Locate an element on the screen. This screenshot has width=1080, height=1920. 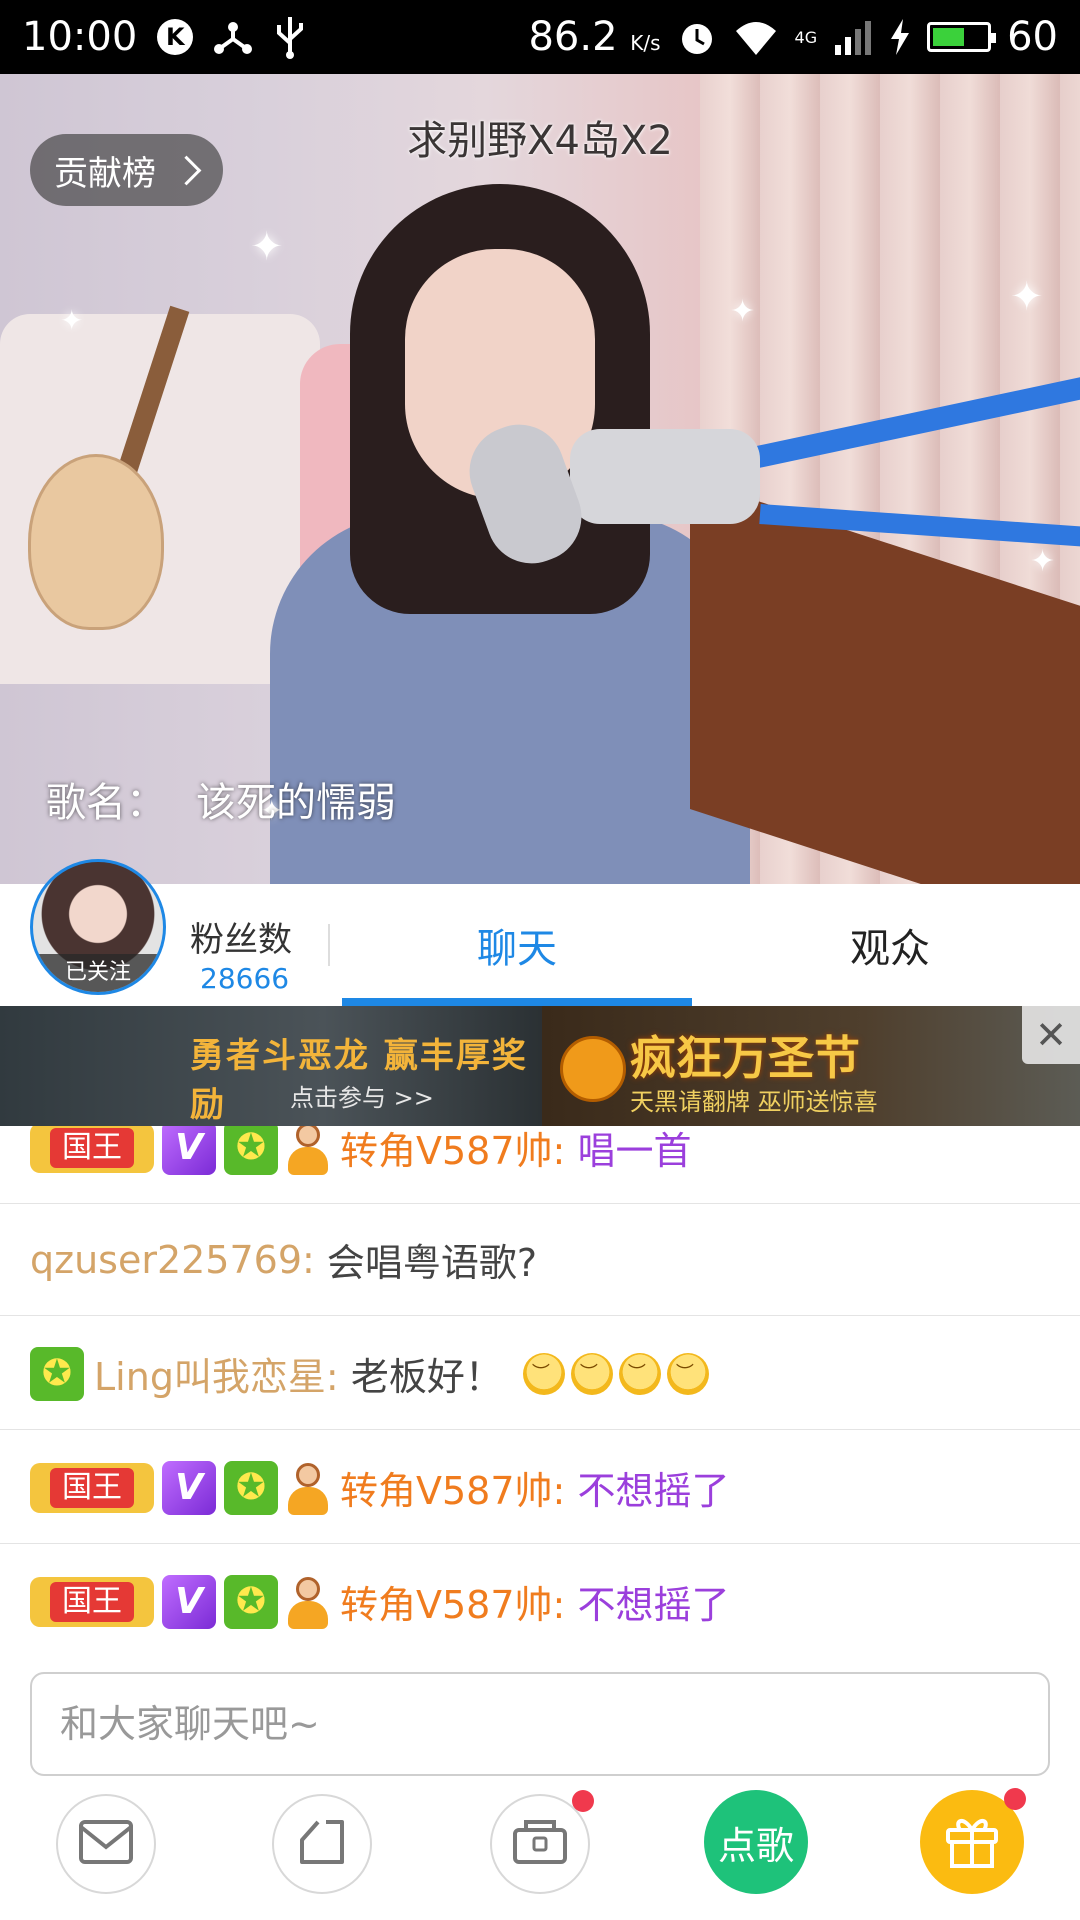
song-name: 该死的懦弱 is located at coordinates (296, 803).